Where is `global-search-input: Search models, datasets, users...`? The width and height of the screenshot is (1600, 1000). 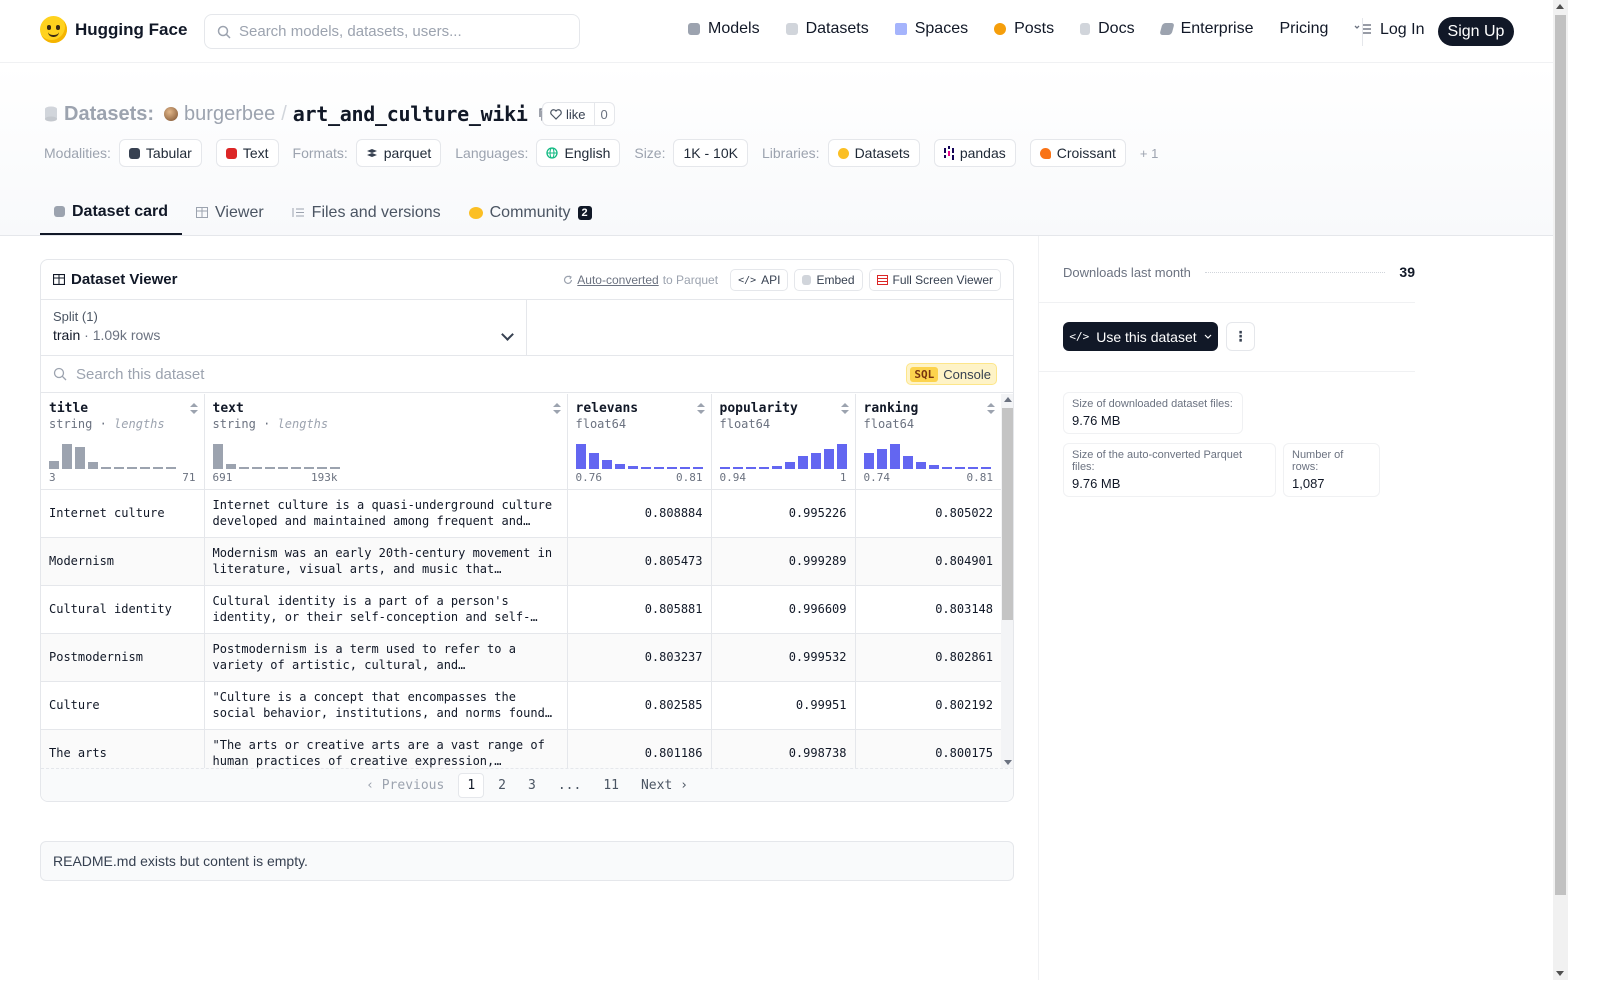
global-search-input: Search models, datasets, users... is located at coordinates (392, 31).